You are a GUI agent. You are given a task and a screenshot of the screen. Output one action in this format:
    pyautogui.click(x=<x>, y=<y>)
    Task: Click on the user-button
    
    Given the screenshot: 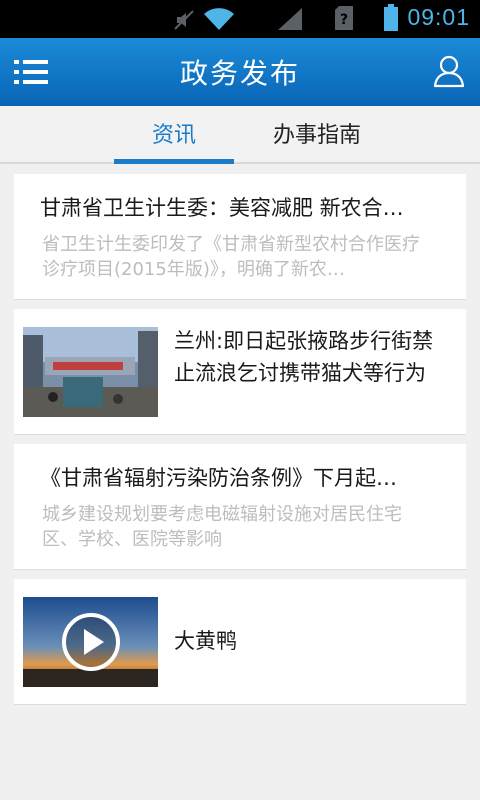 What is the action you would take?
    pyautogui.click(x=449, y=71)
    